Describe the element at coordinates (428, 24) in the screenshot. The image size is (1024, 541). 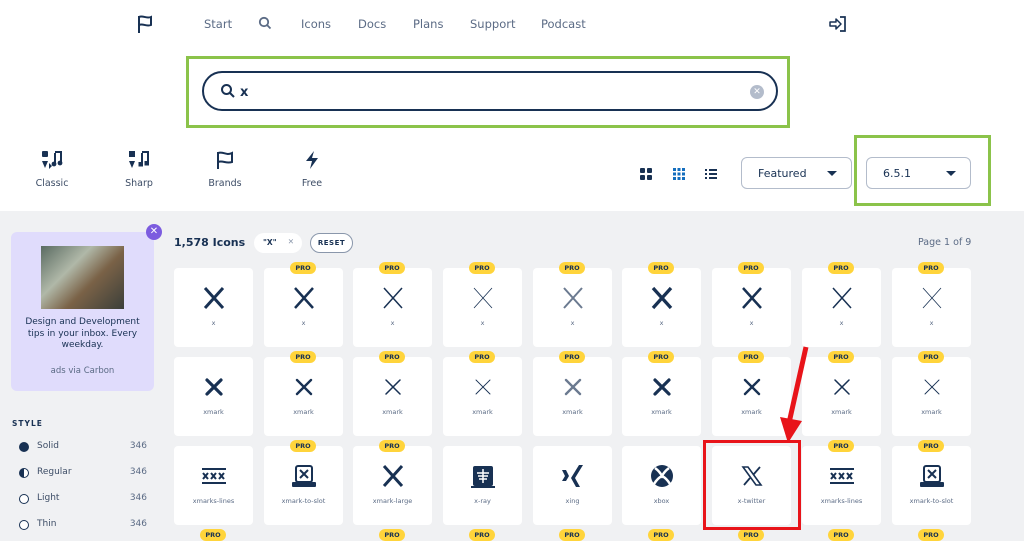
I see `nav-plans: Plans` at that location.